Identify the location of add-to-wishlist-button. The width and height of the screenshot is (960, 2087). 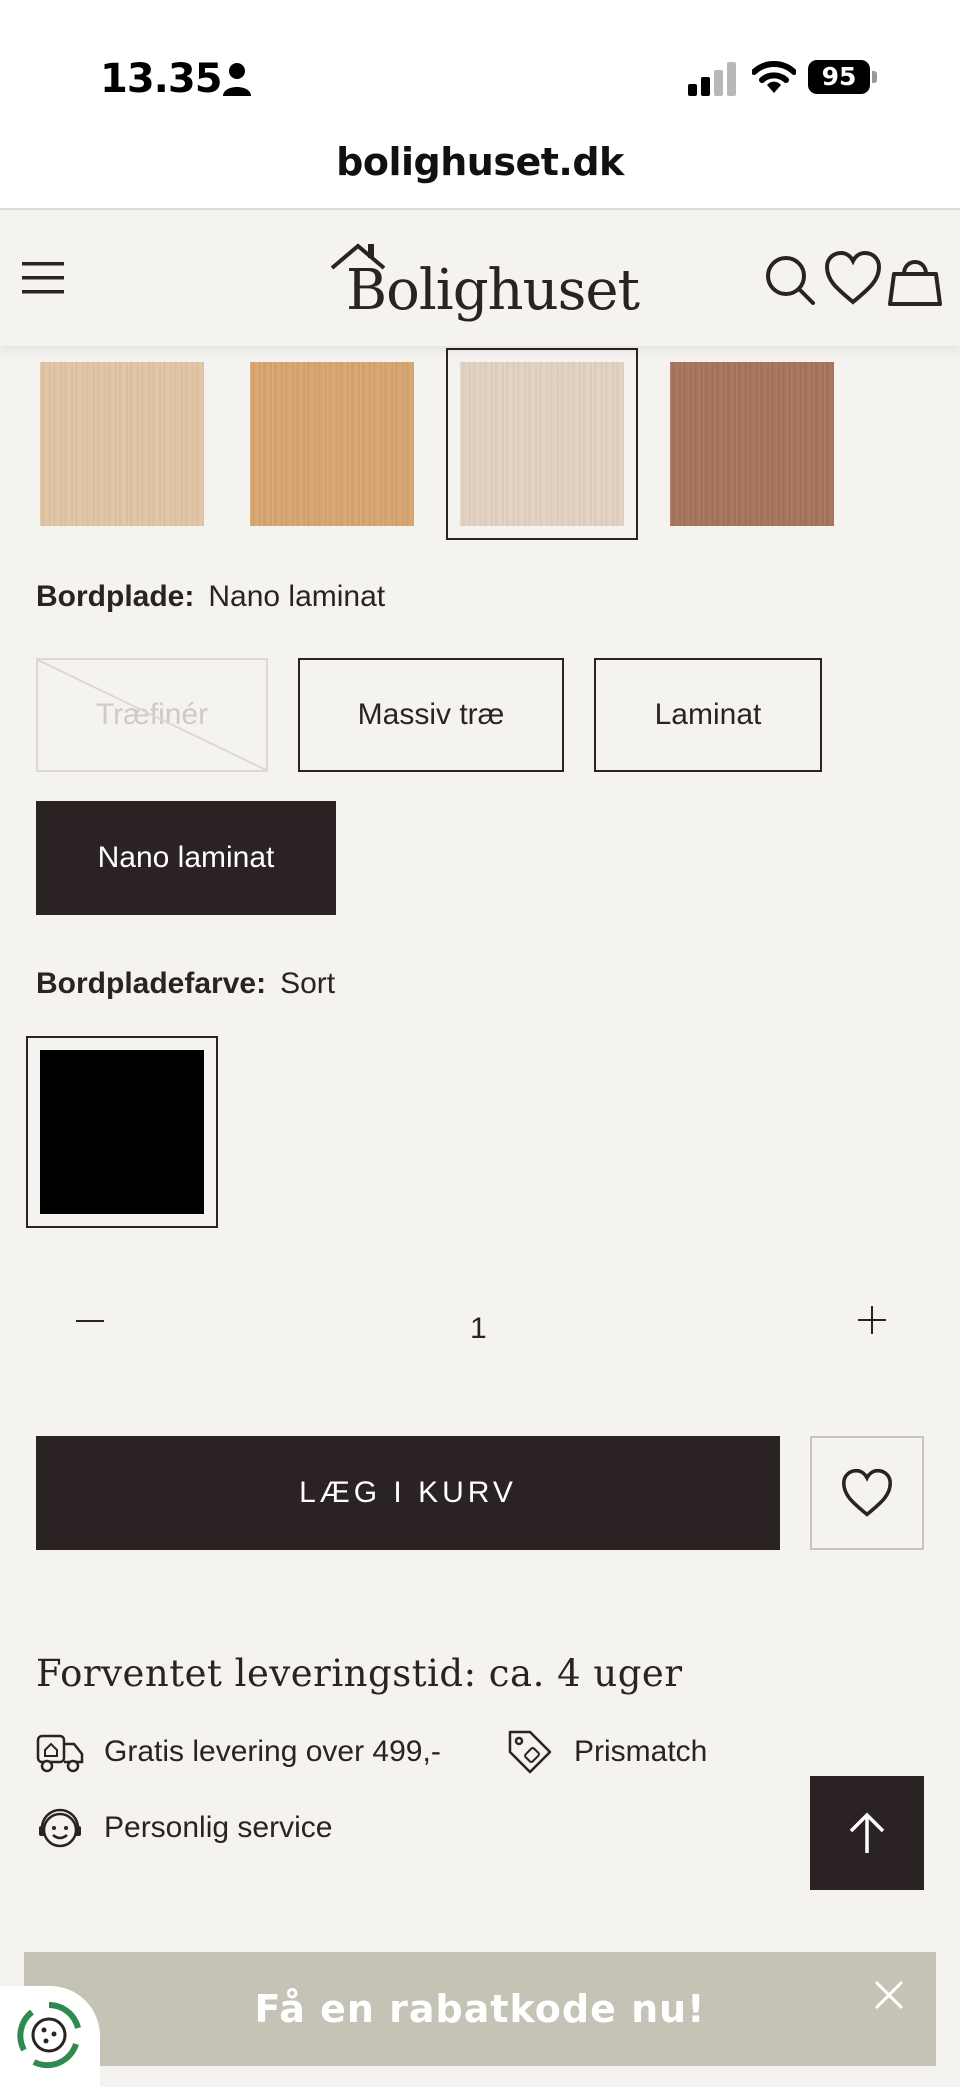
(867, 1493).